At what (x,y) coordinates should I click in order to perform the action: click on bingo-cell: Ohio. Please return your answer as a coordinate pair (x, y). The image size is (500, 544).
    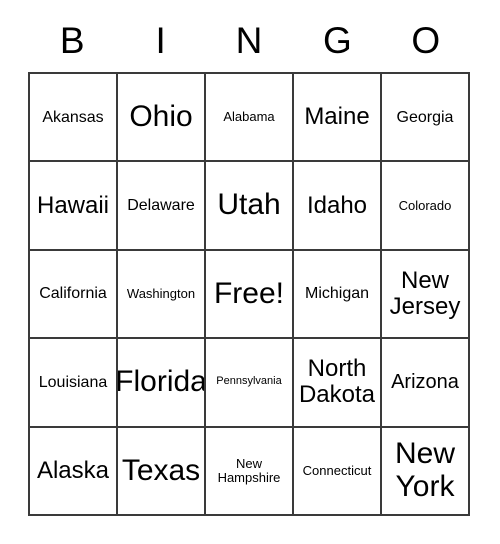
    Looking at the image, I should click on (162, 118).